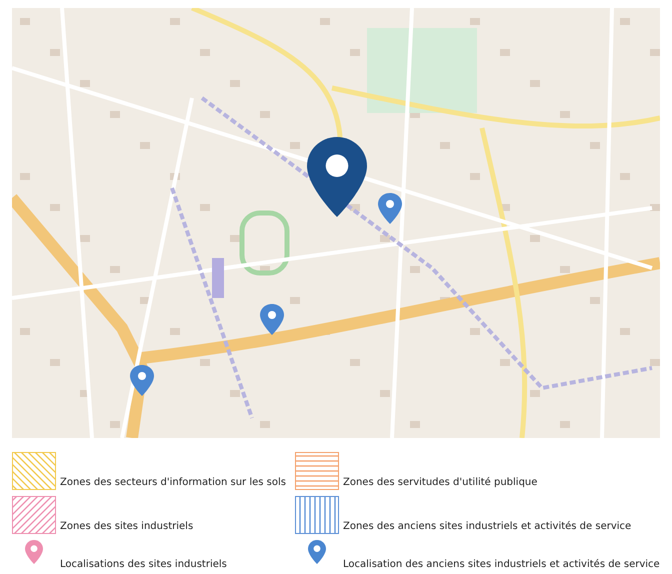 This screenshot has width=672, height=574. I want to click on legend-label: Zones des servitudes d'utilité publique, so click(440, 483).